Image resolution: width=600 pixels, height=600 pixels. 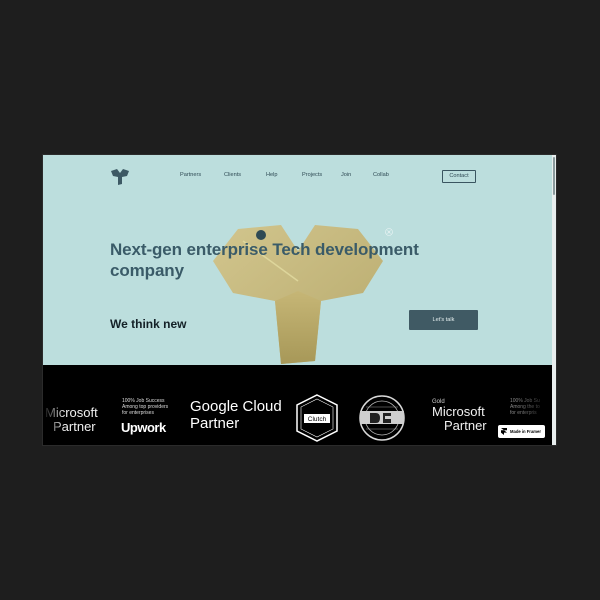 I want to click on microsoft-right-line1: Microsoft, so click(x=458, y=411).